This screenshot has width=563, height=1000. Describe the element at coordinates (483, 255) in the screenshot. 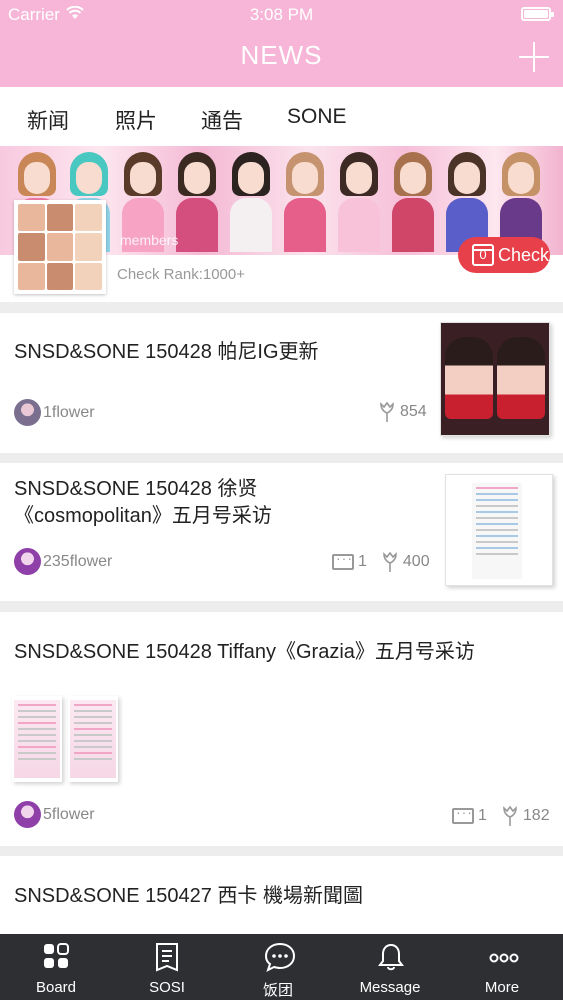

I see `calendar-icon: 0` at that location.